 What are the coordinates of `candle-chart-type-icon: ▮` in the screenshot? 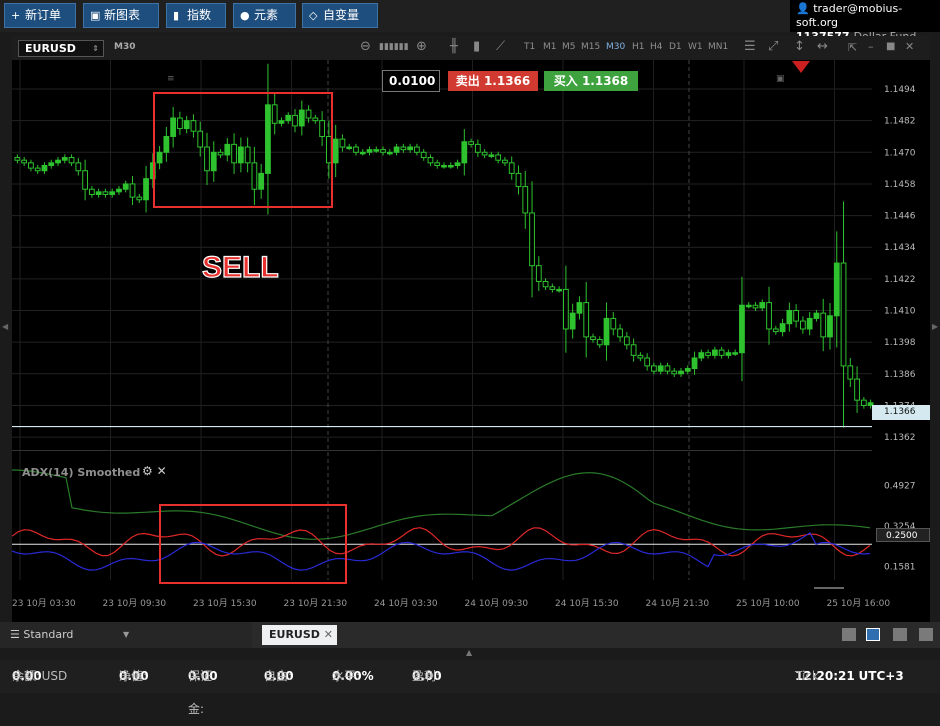 It's located at (476, 46).